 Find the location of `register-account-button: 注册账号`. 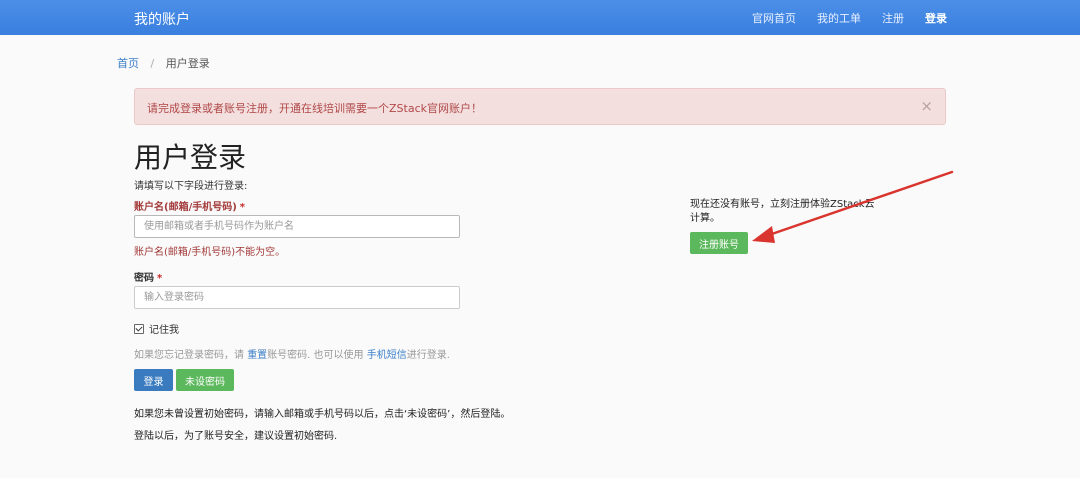

register-account-button: 注册账号 is located at coordinates (719, 243).